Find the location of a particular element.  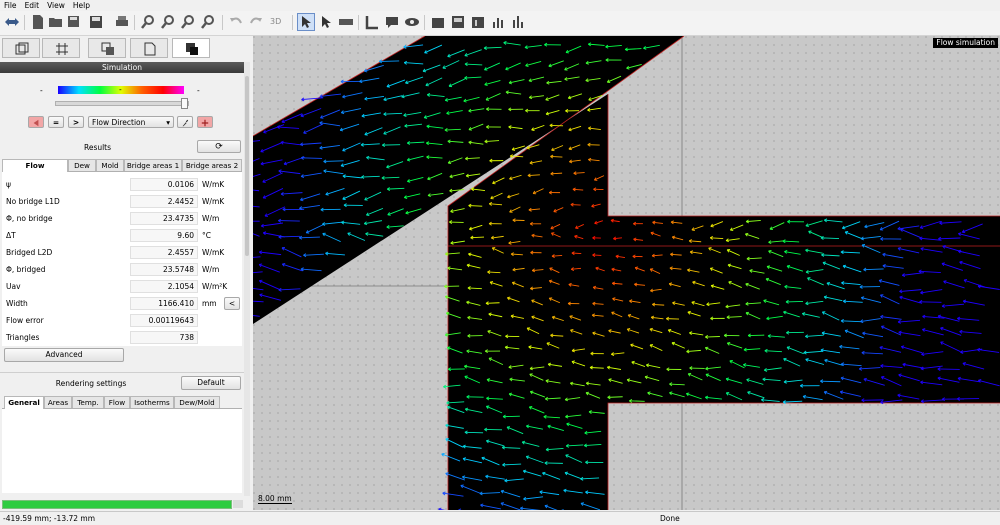

zoom-window-icon is located at coordinates (208, 22).